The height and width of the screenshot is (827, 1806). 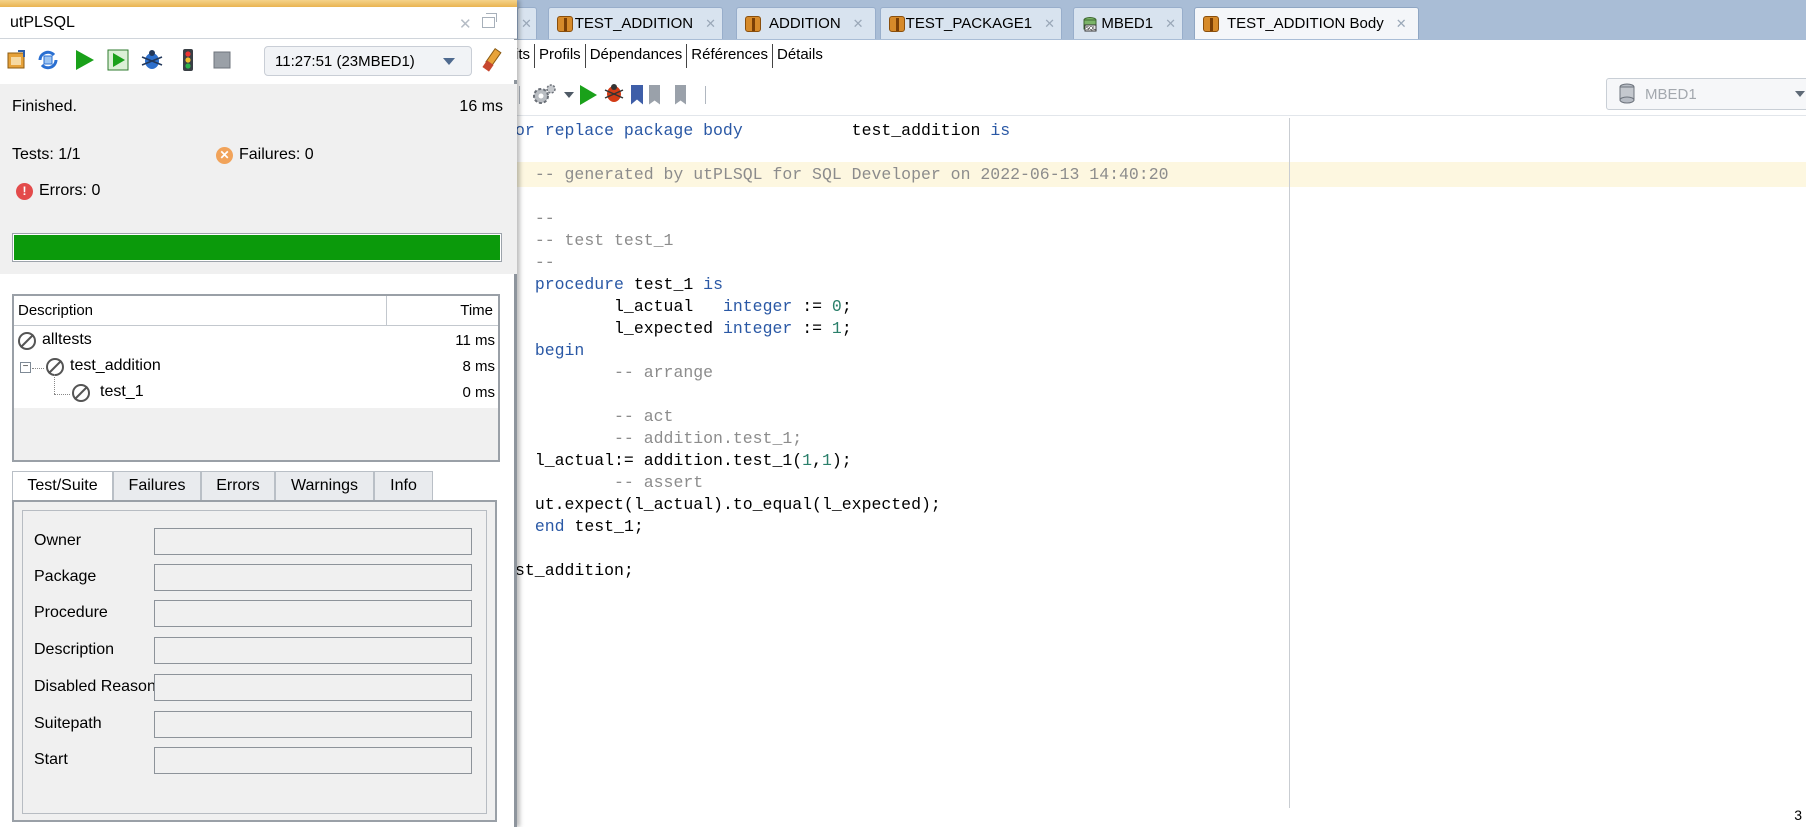 What do you see at coordinates (524, 56) in the screenshot?
I see `subtab-edits: its` at bounding box center [524, 56].